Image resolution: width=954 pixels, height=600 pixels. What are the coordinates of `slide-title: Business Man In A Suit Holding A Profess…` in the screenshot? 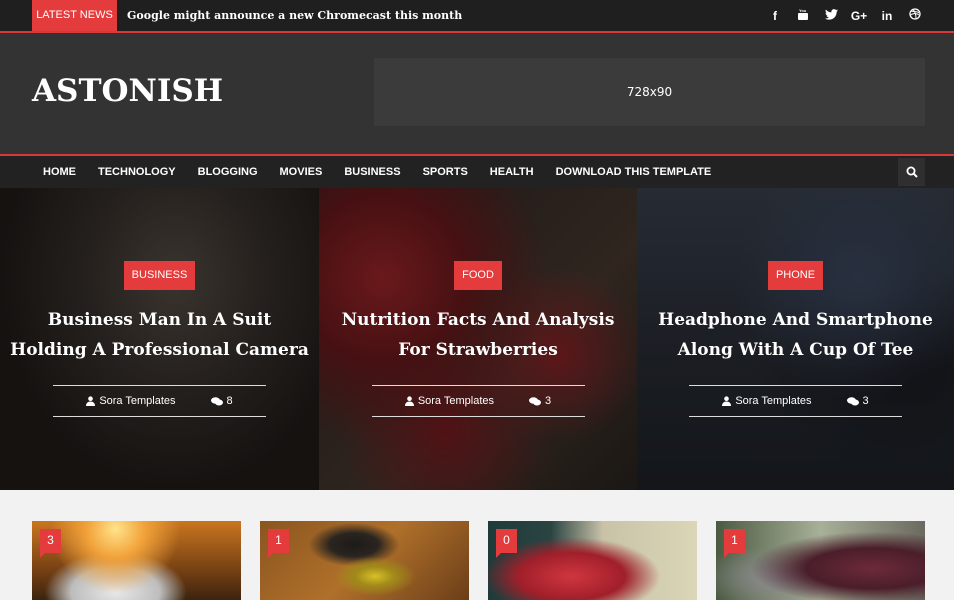 It's located at (159, 335).